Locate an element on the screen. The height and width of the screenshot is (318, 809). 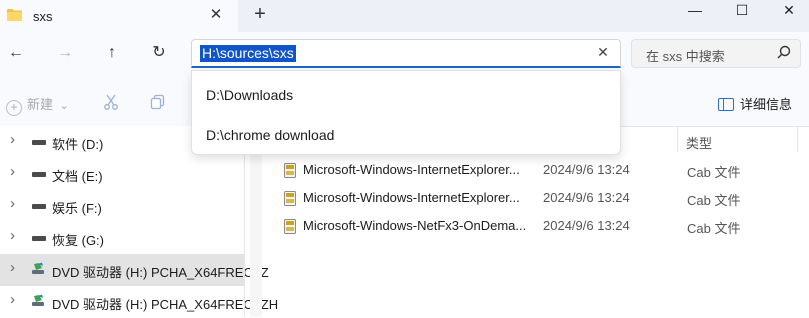
up-button: ↑ is located at coordinates (112, 53).